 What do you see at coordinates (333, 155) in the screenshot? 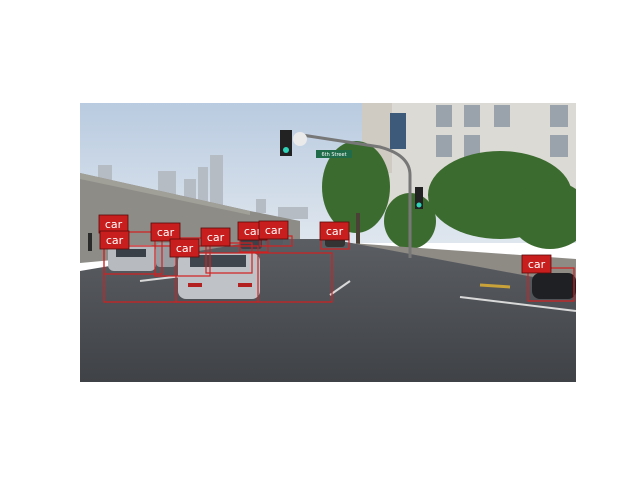
I see `street-sign-text: 6th Street` at bounding box center [333, 155].